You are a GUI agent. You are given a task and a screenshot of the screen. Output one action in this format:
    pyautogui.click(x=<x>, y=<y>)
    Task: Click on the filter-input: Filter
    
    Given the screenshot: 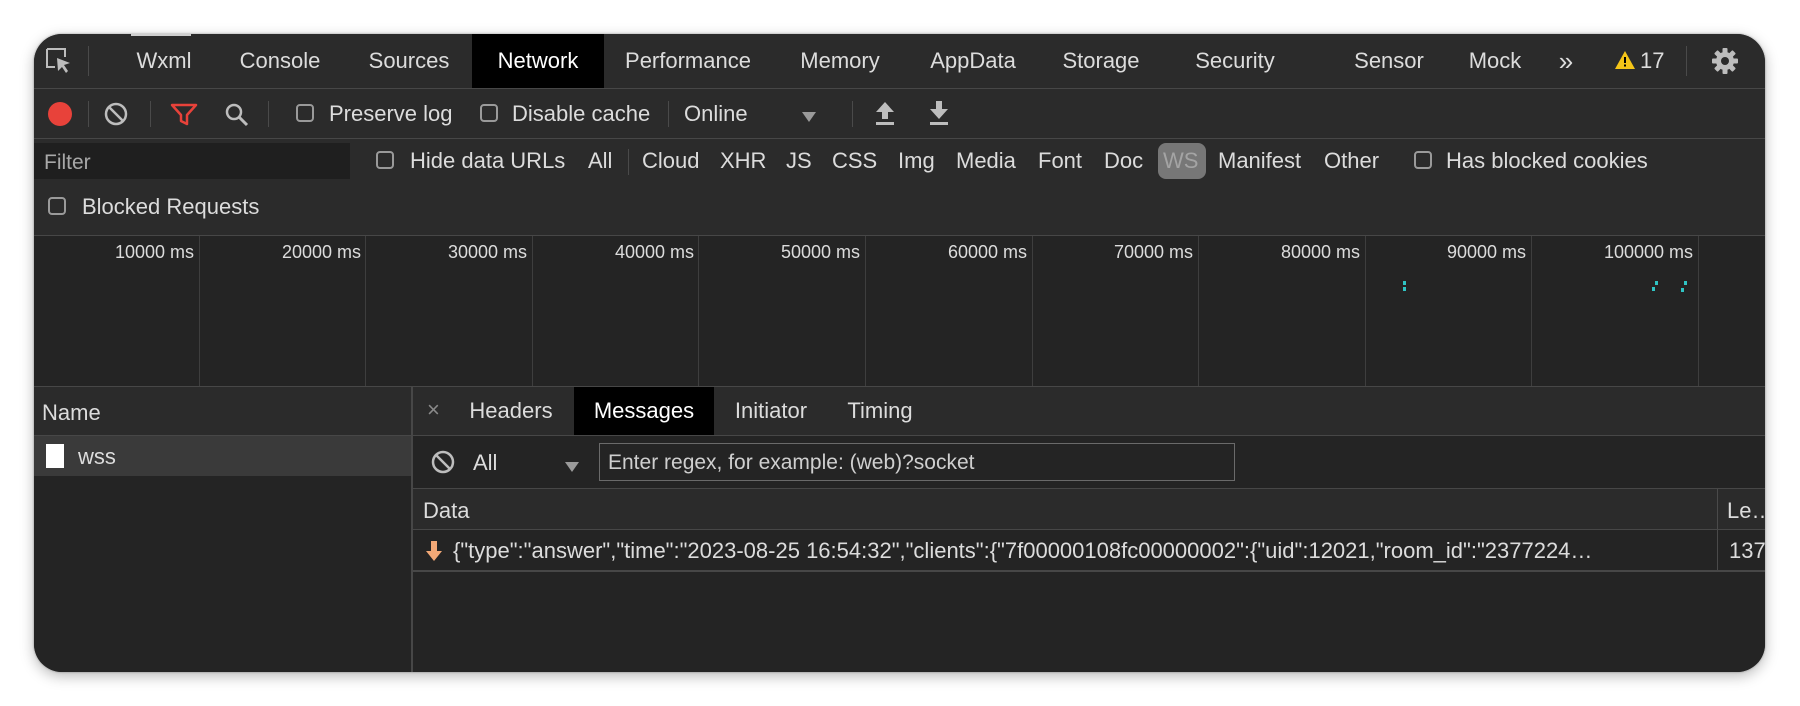 What is the action you would take?
    pyautogui.click(x=192, y=161)
    